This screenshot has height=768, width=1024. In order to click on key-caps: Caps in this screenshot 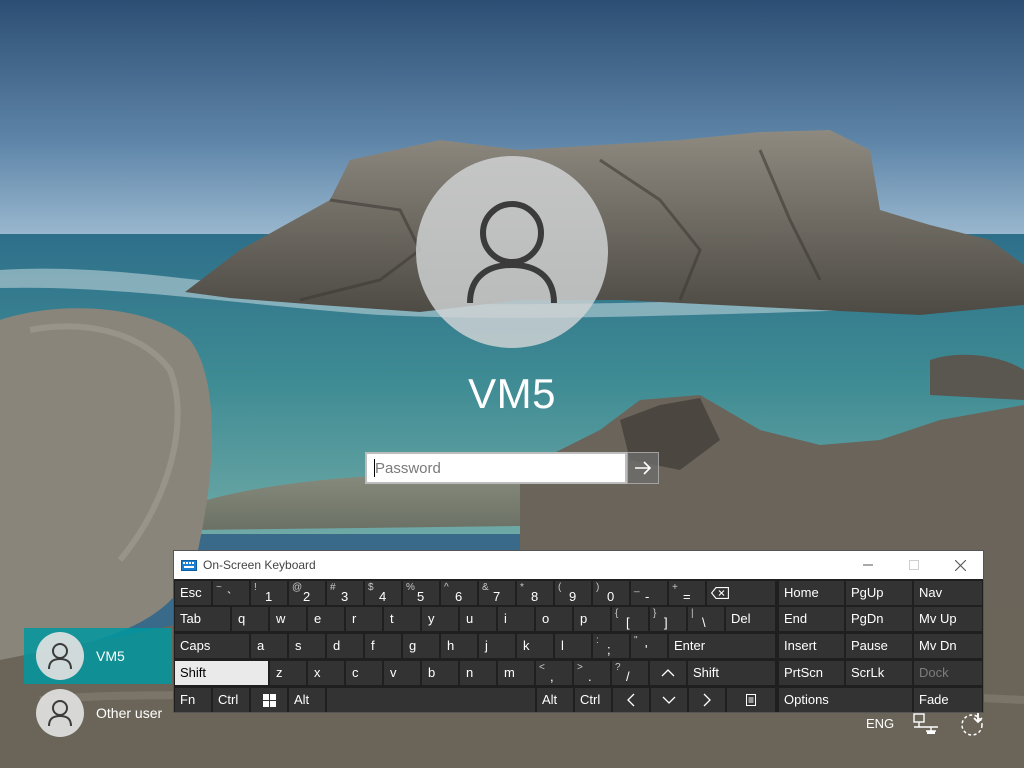, I will do `click(212, 646)`.